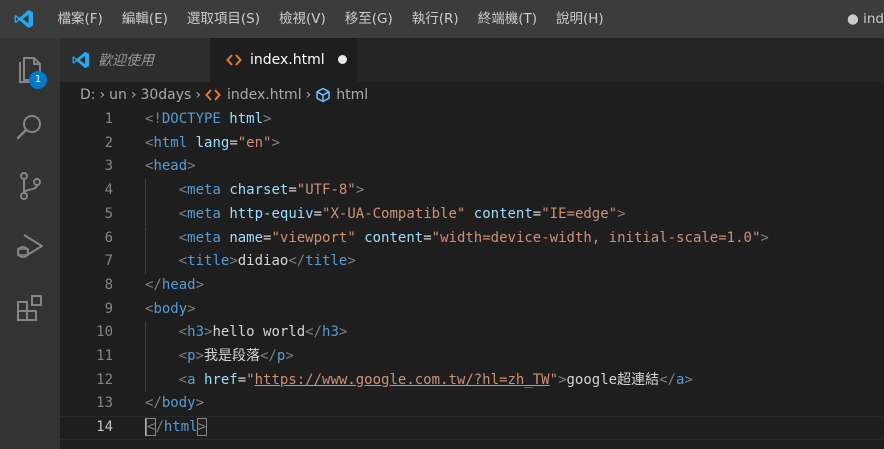  I want to click on source-control-button, so click(30, 186).